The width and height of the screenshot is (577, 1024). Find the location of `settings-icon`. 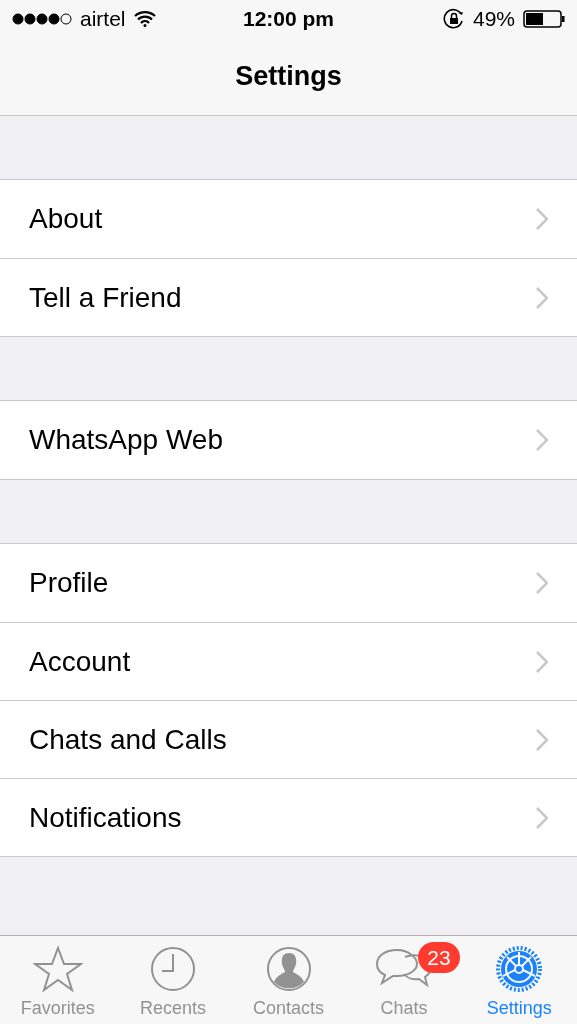

settings-icon is located at coordinates (519, 969).